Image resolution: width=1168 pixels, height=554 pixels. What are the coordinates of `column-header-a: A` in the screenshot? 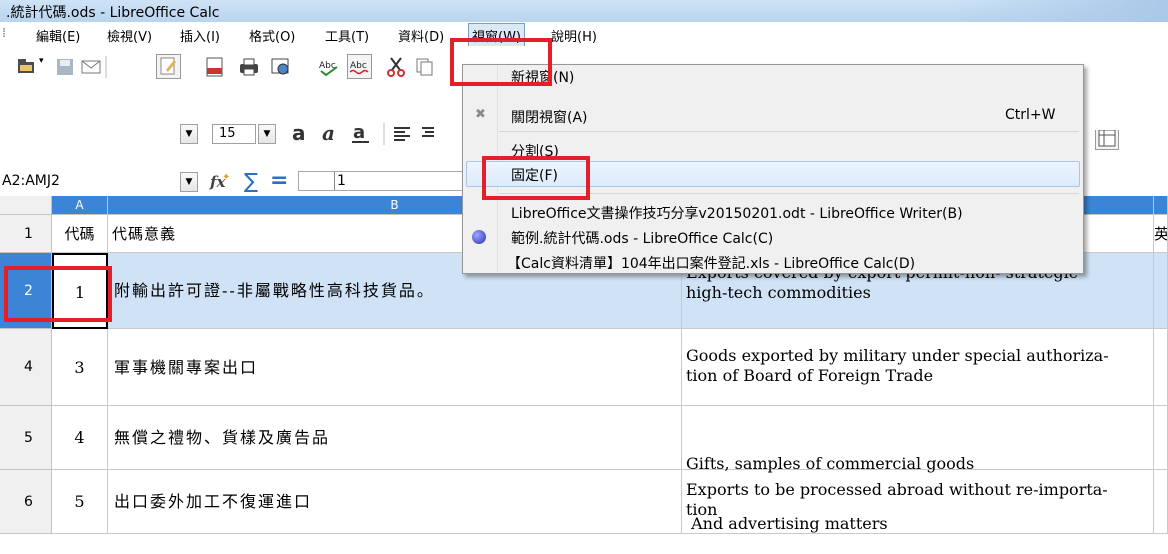 It's located at (80, 205).